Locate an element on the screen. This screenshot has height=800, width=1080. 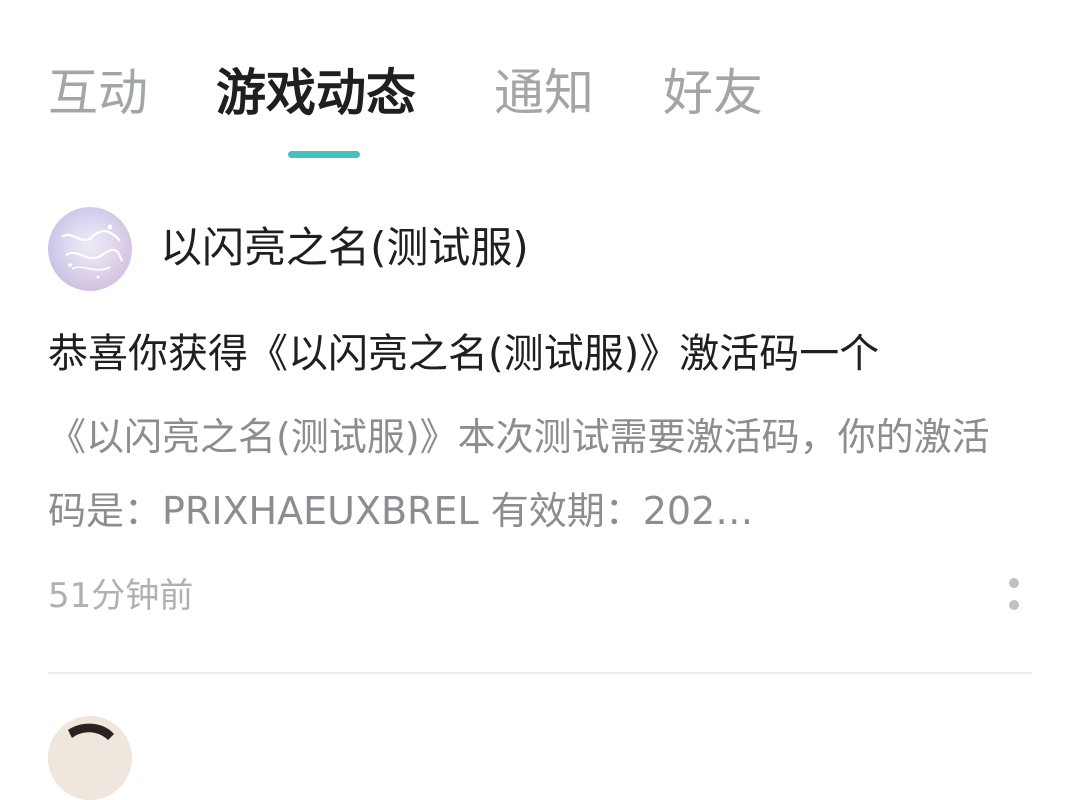
message-title: 恭喜你获得《以闪亮之名(测试服)》激活码一个 is located at coordinates (464, 354).